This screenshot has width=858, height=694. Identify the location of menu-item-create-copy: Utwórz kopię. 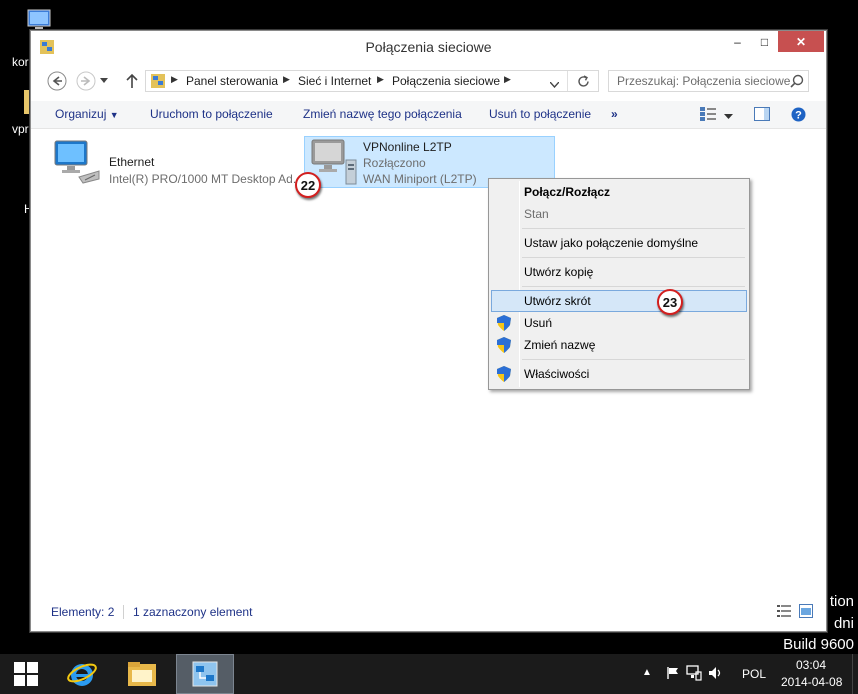
(619, 272).